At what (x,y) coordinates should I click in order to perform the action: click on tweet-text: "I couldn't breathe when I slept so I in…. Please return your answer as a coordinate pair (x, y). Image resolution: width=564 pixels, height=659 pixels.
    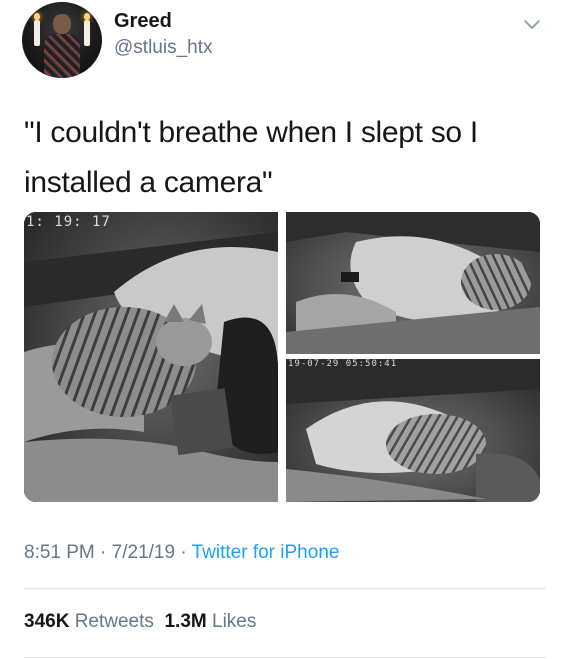
    Looking at the image, I should click on (284, 158).